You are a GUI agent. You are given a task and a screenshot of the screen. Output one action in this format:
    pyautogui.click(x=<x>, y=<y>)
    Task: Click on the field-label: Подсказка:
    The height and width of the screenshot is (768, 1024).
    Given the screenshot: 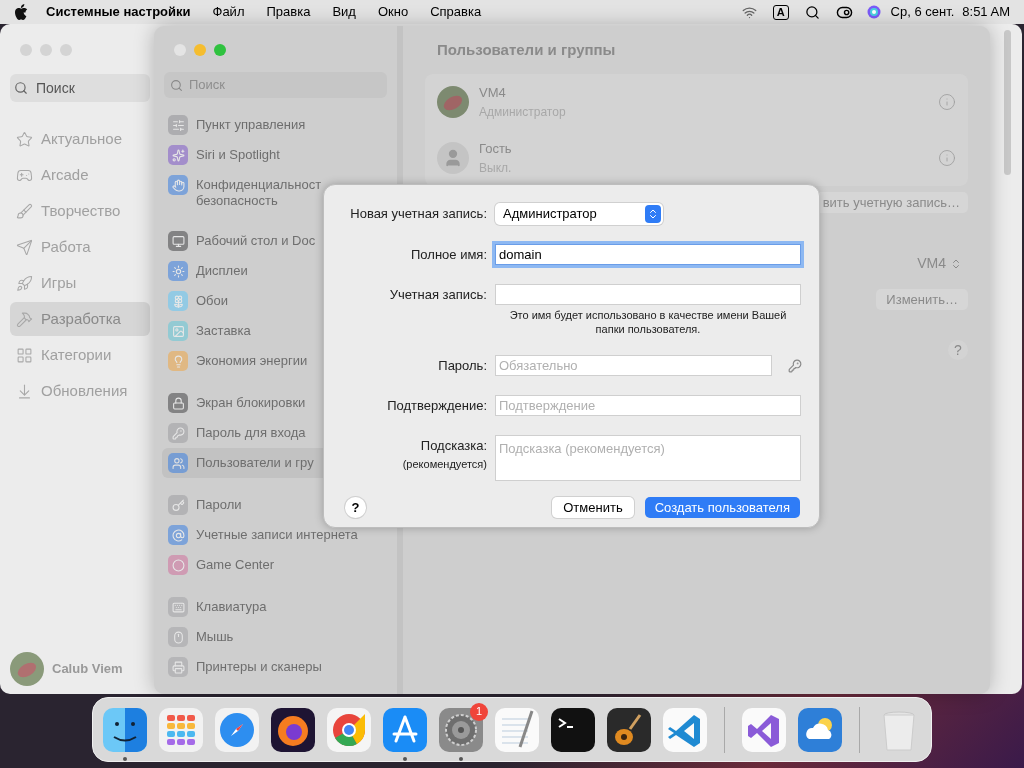 What is the action you would take?
    pyautogui.click(x=453, y=446)
    